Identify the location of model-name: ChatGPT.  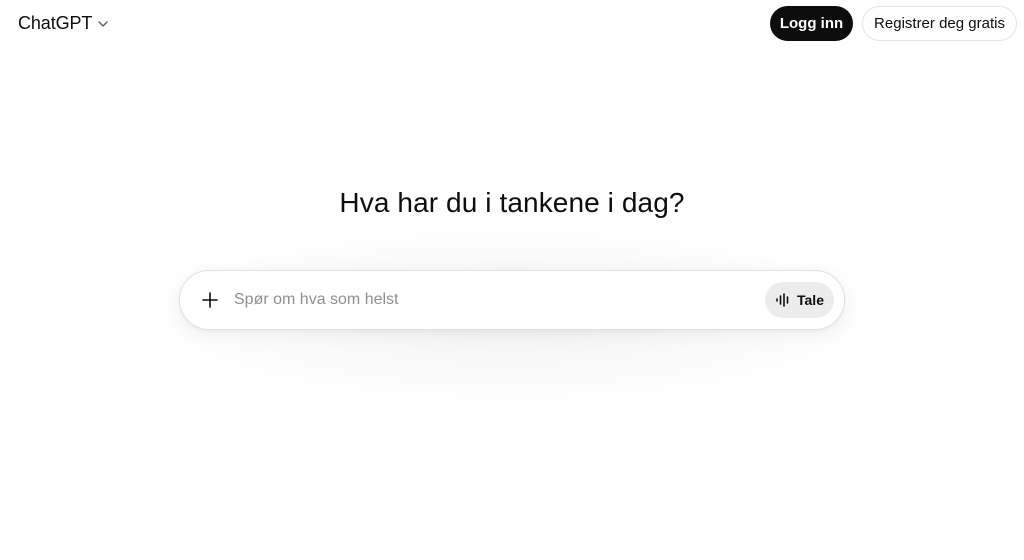
(55, 22).